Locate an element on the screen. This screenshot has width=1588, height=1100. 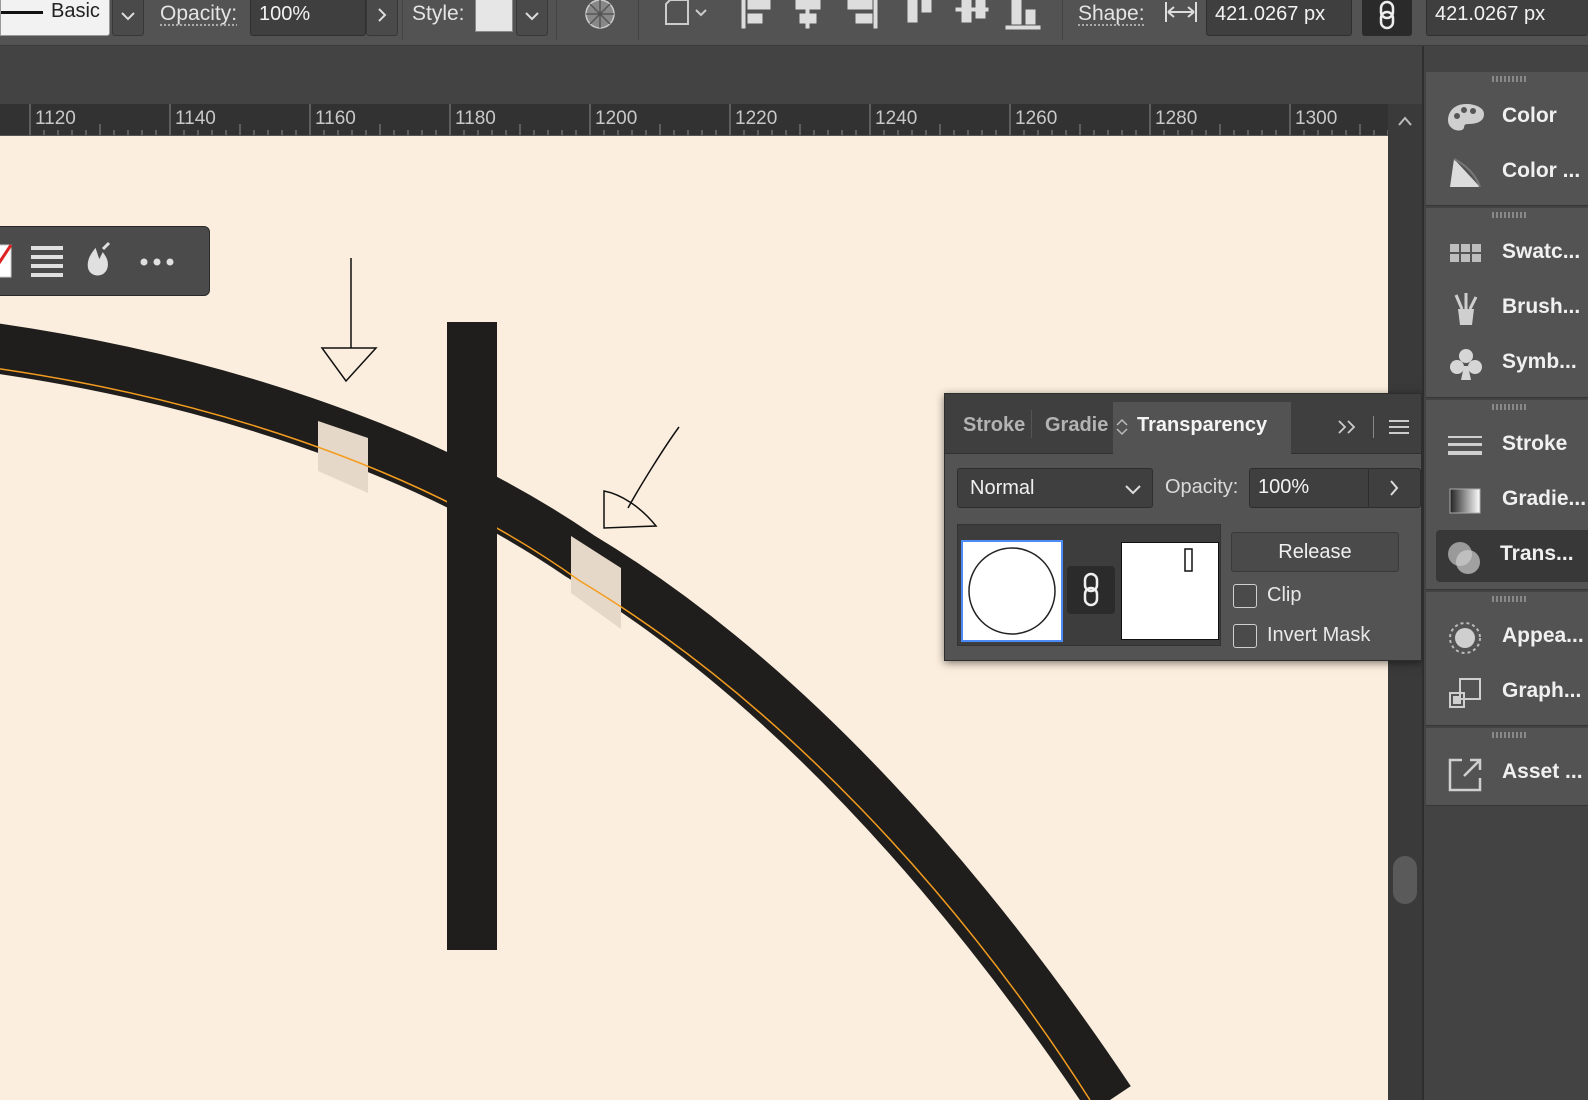
dock-label-stroke: Stroke is located at coordinates (1545, 444).